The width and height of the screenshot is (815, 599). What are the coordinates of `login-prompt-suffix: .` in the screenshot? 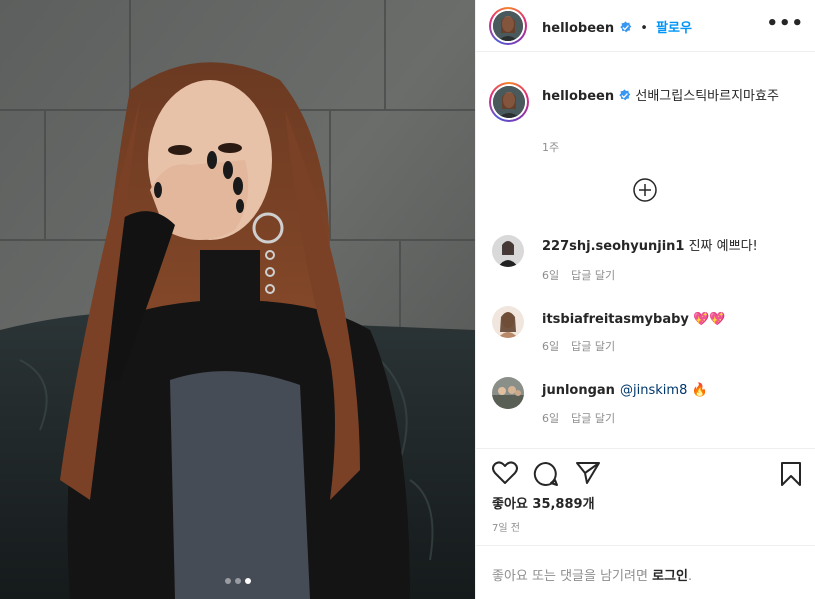 It's located at (690, 576).